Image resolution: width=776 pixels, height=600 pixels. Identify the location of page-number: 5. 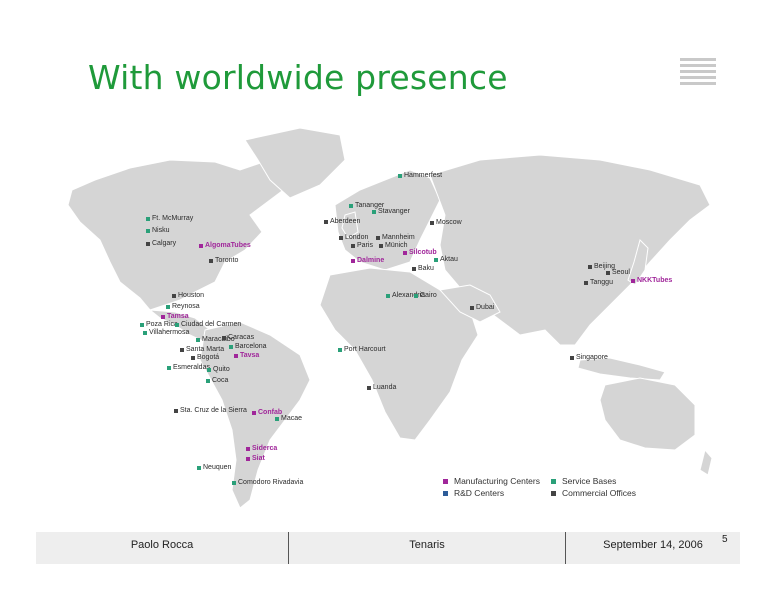
(725, 539).